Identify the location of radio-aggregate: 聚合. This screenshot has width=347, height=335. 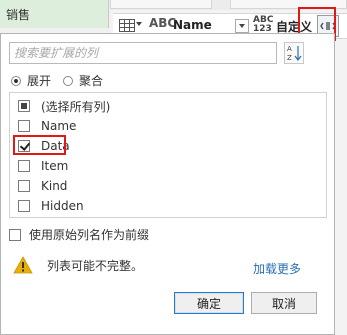
(83, 80).